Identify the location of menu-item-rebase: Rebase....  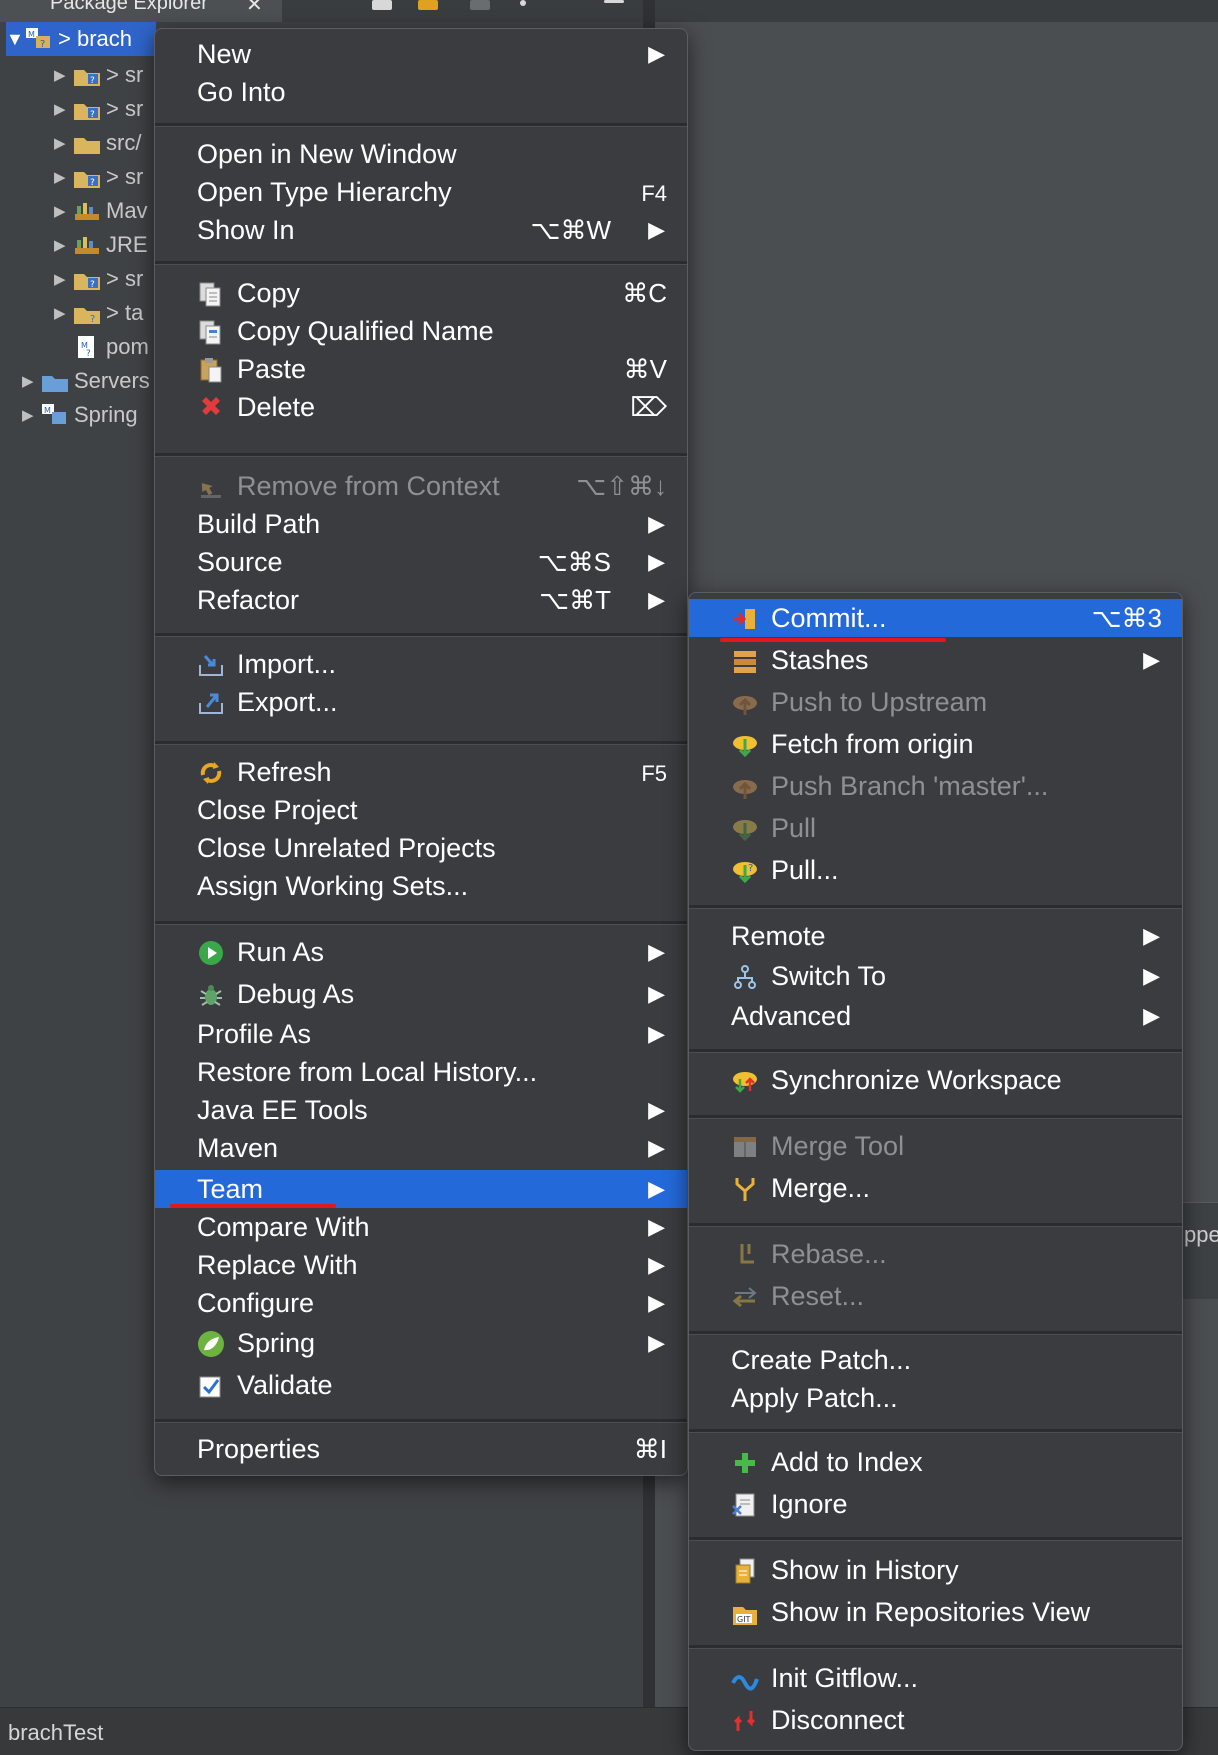
(935, 1254).